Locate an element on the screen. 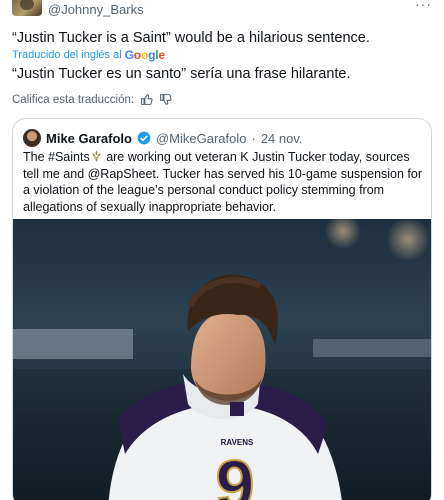 Image resolution: width=444 pixels, height=500 pixels. rate-translation-row: Califica esta traducción: is located at coordinates (92, 99).